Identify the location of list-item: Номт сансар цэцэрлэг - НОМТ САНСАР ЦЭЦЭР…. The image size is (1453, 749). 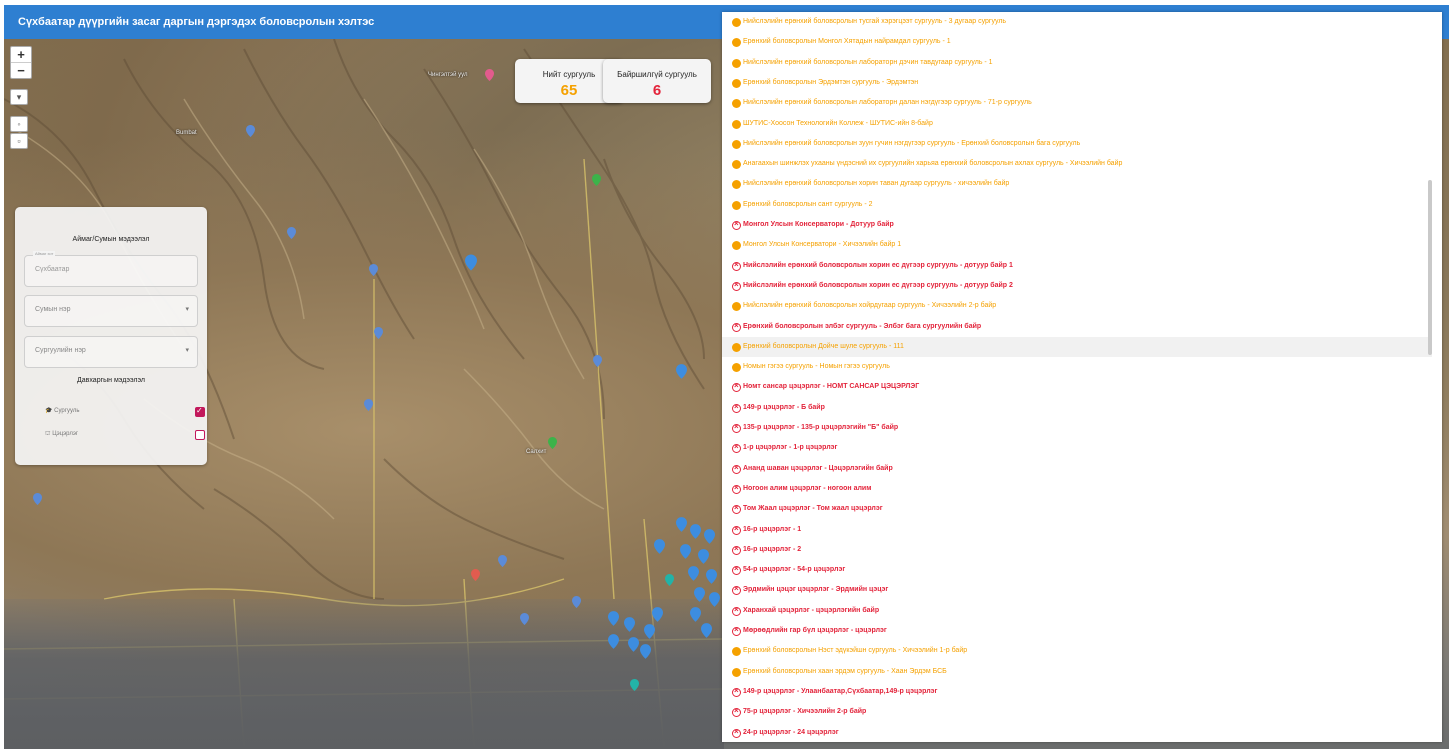
(1077, 387).